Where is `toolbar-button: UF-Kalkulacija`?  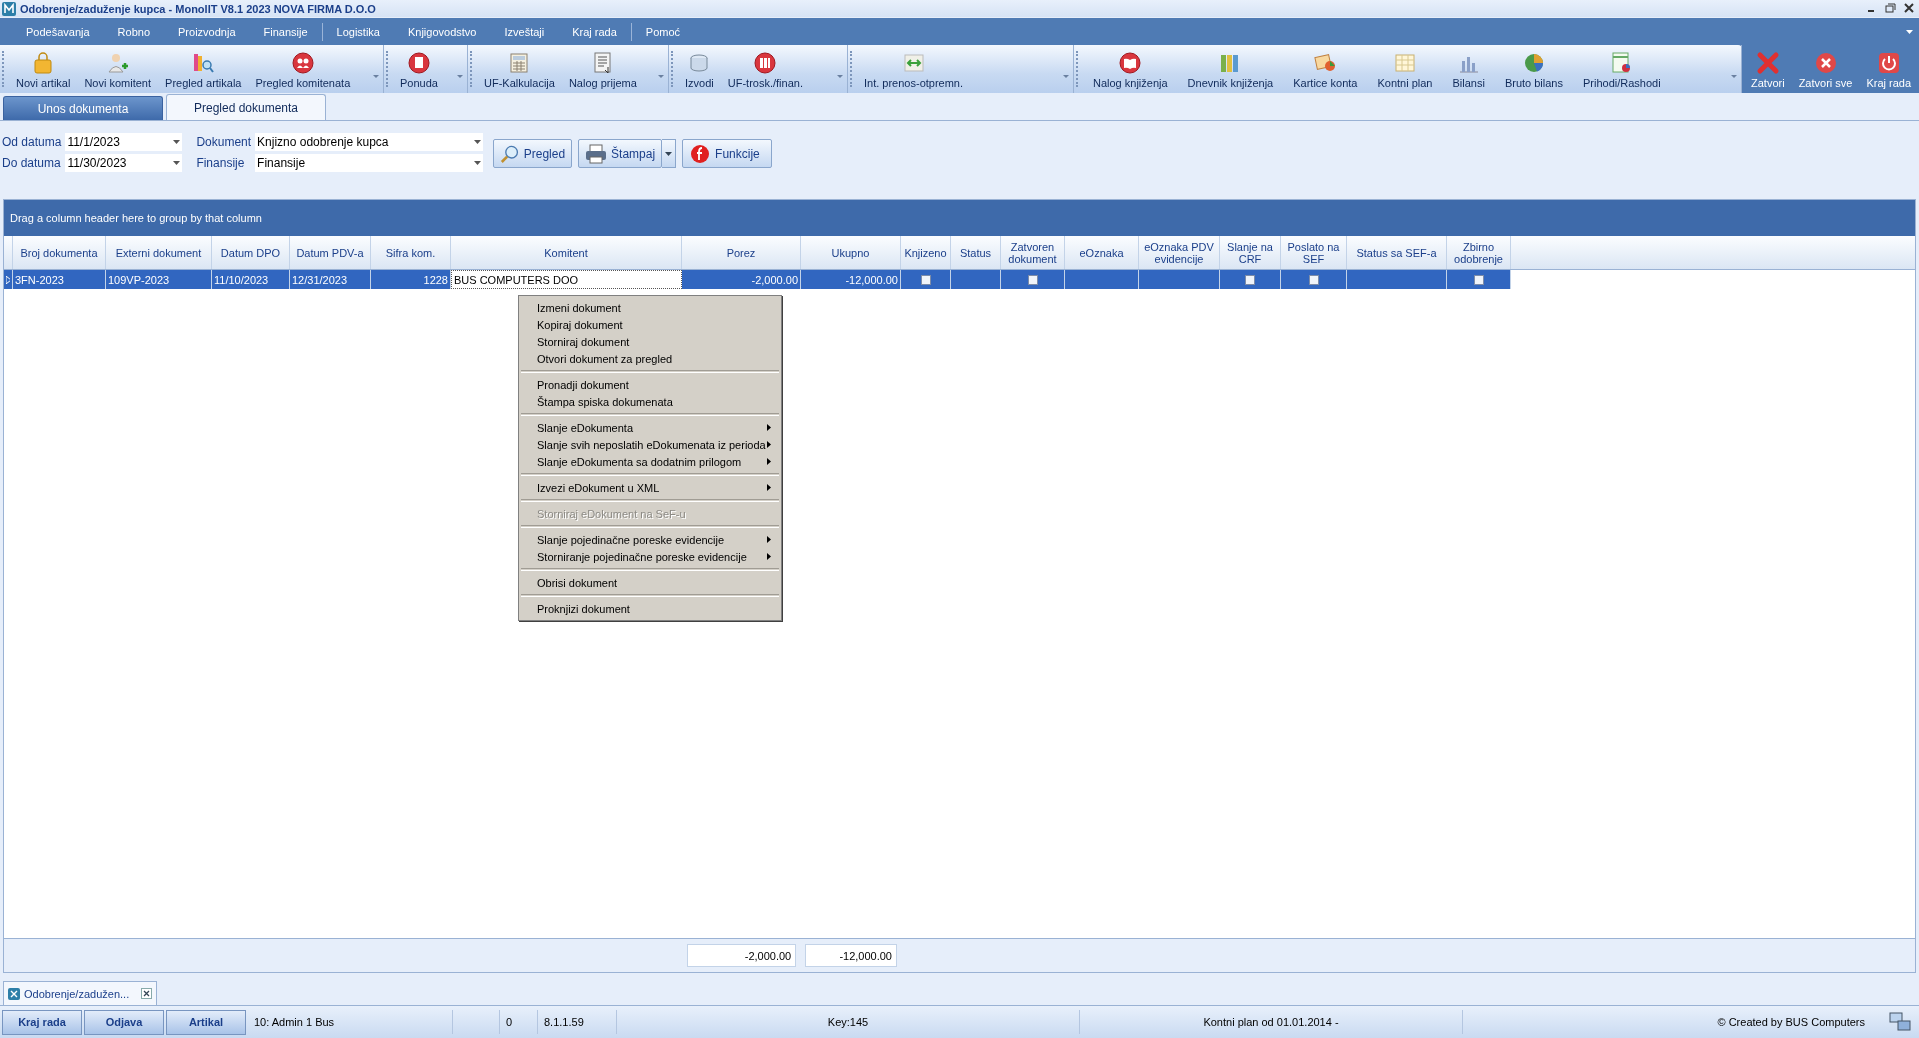
toolbar-button: UF-Kalkulacija is located at coordinates (519, 69).